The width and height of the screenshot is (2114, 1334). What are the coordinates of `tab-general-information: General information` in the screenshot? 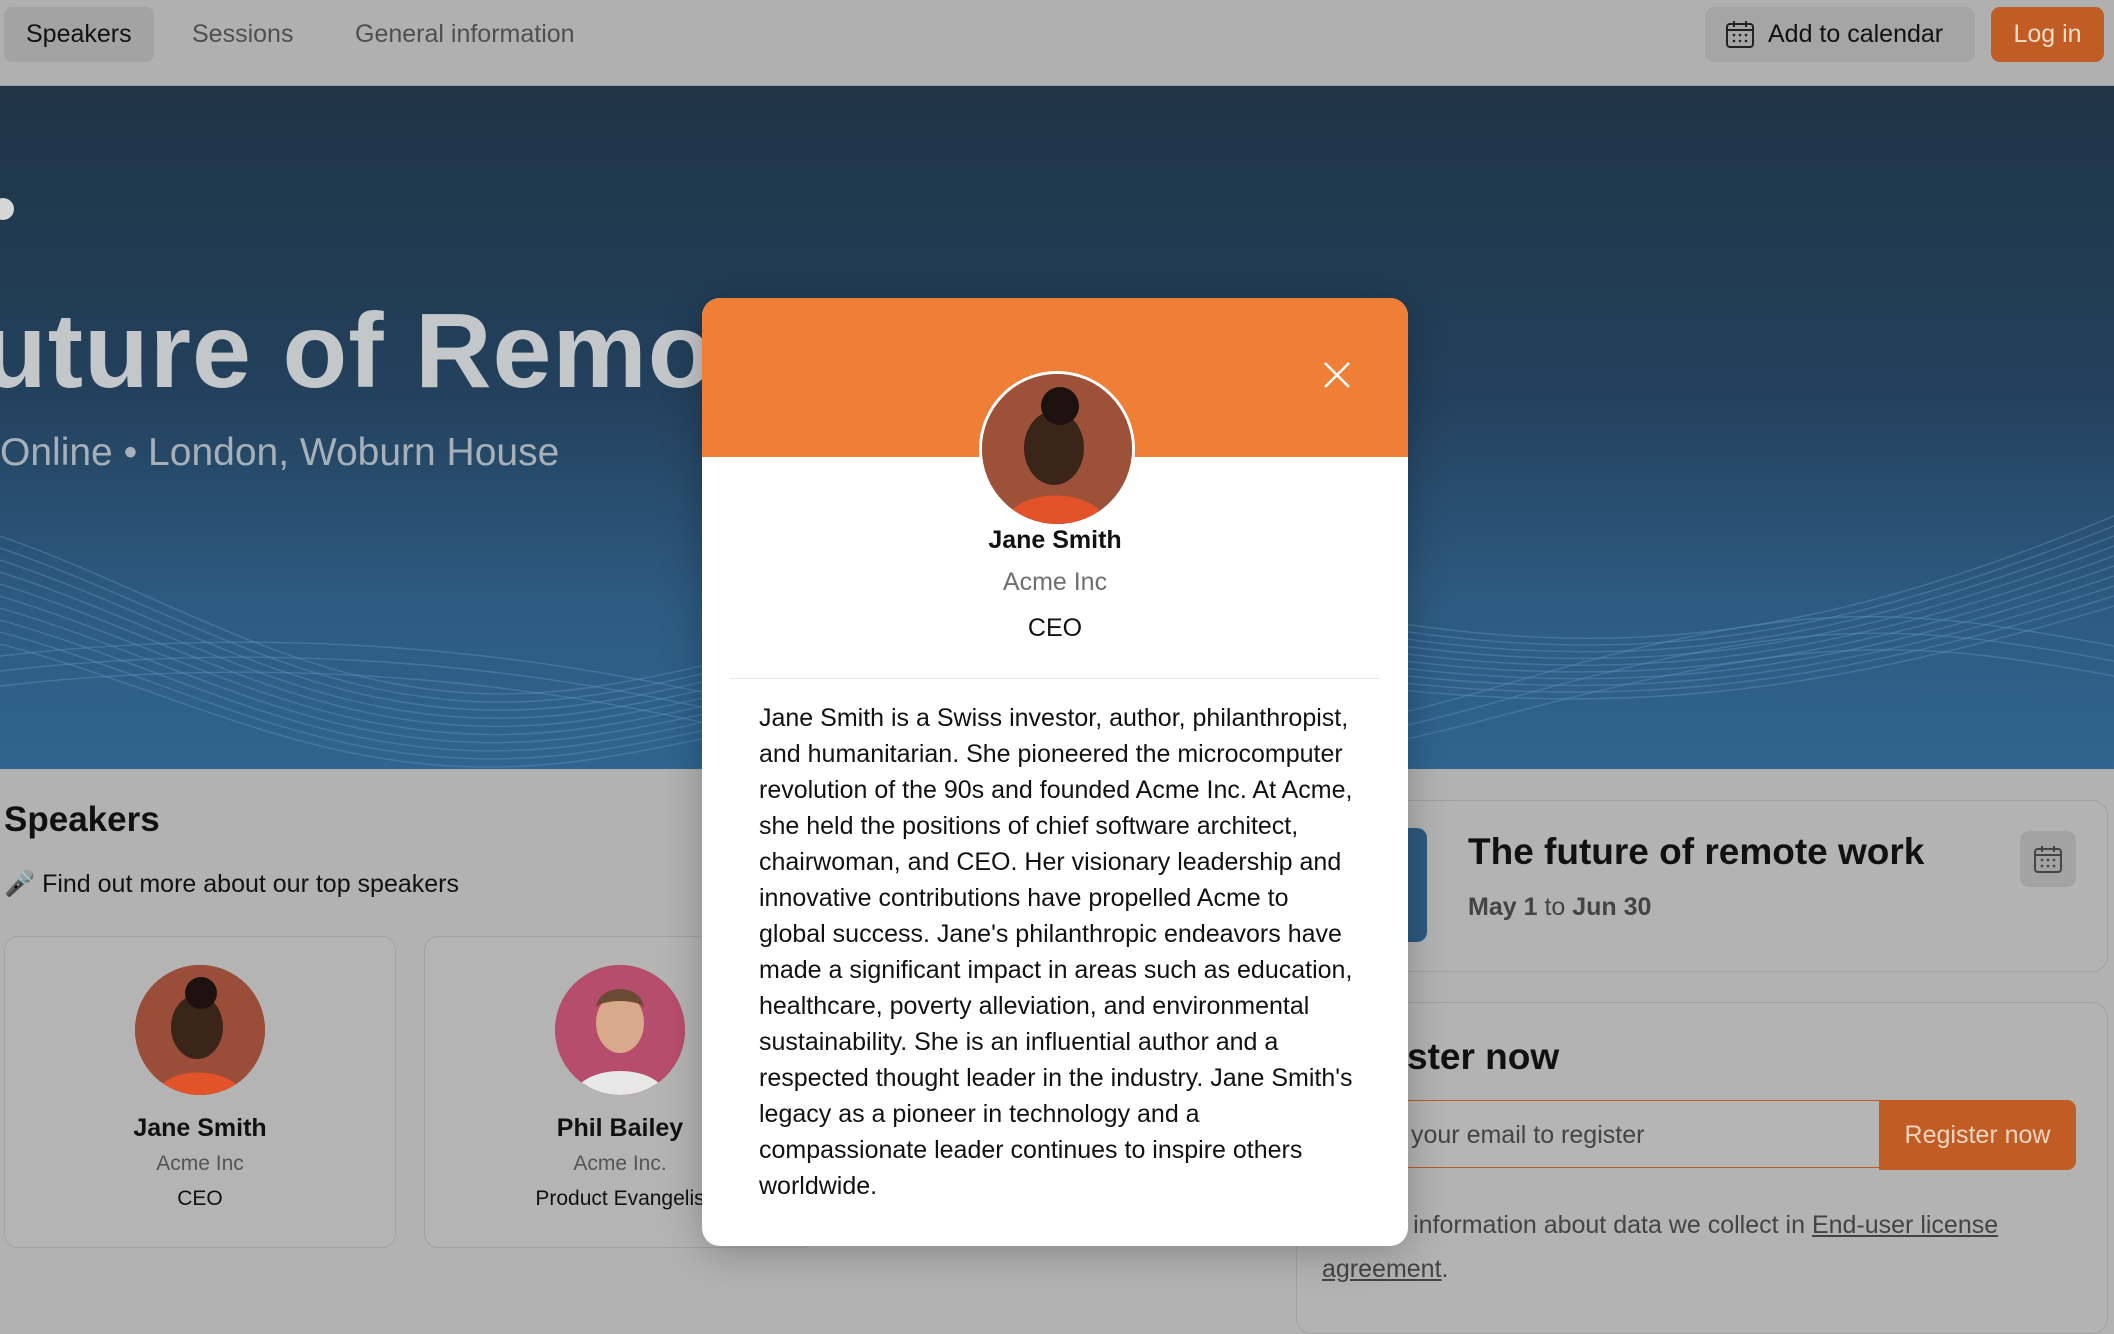 It's located at (465, 34).